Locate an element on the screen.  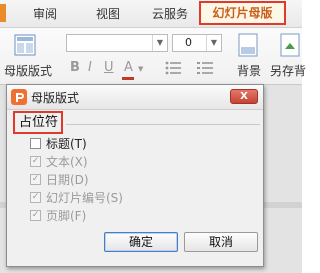
ribbon-tab-bar: 审阅 视图 云服务 幻灯片母版 is located at coordinates (151, 14).